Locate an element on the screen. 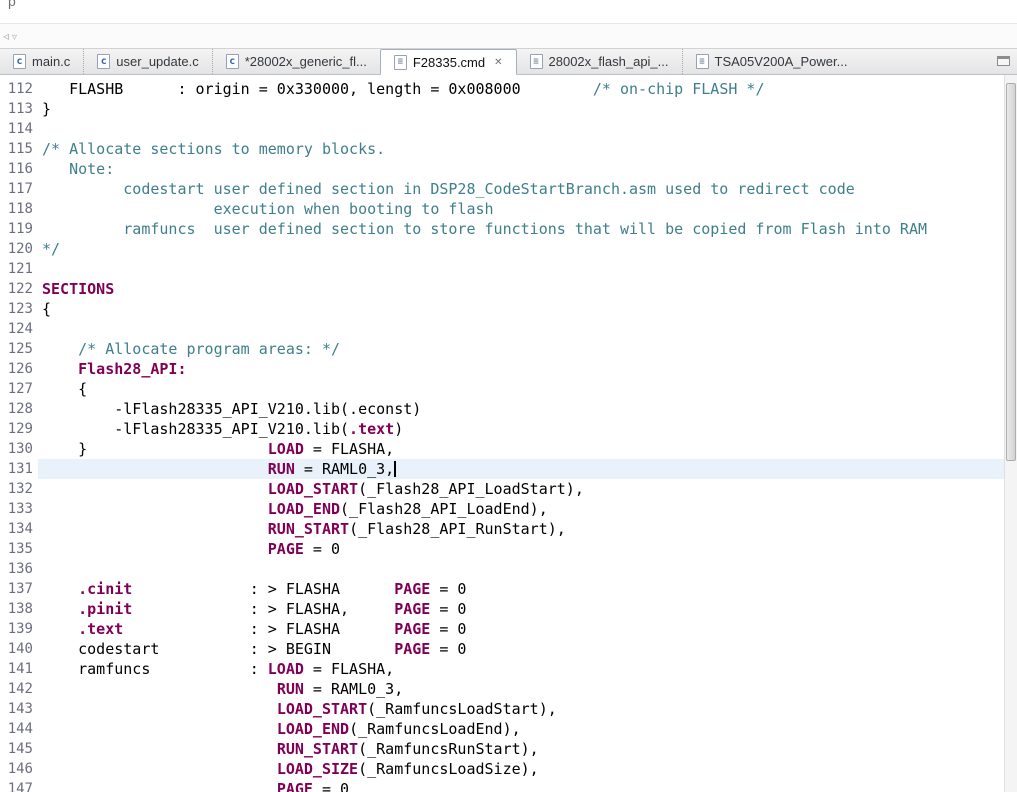  line-number: 118 is located at coordinates (20, 209).